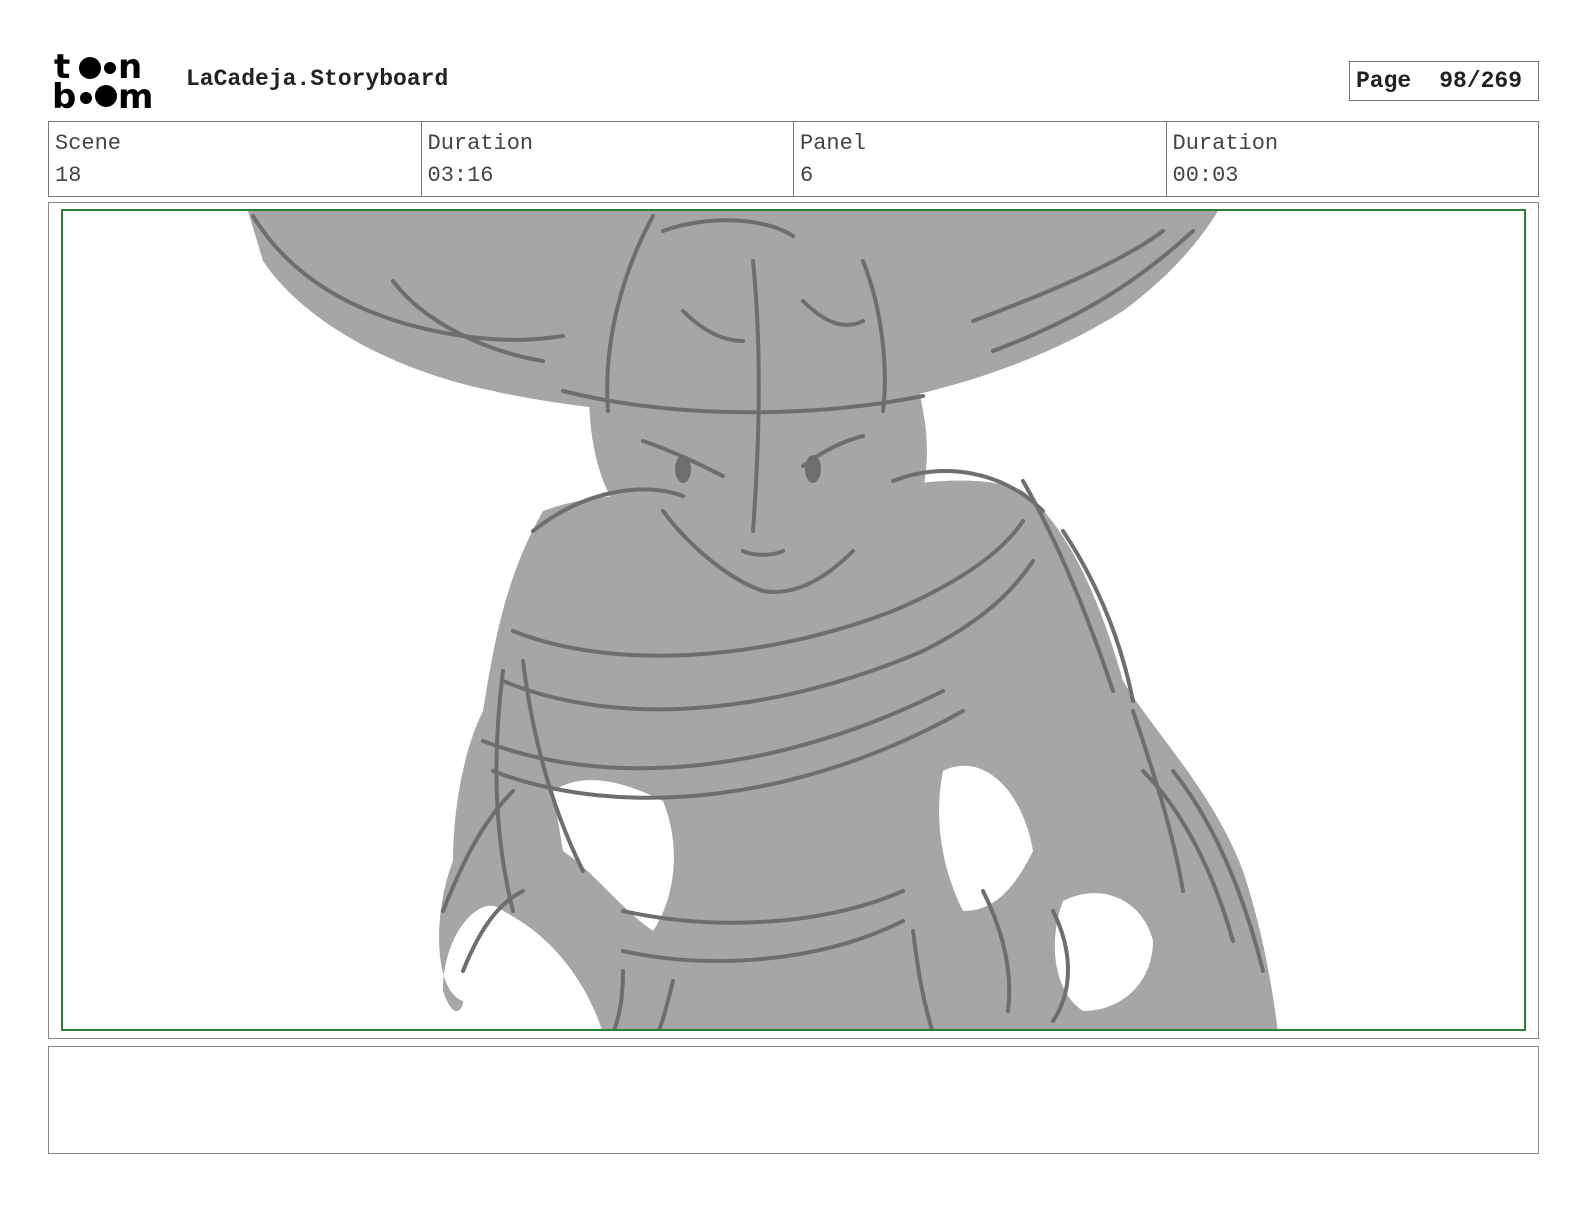 This screenshot has width=1584, height=1224. Describe the element at coordinates (1384, 81) in the screenshot. I see `page-label: Page` at that location.